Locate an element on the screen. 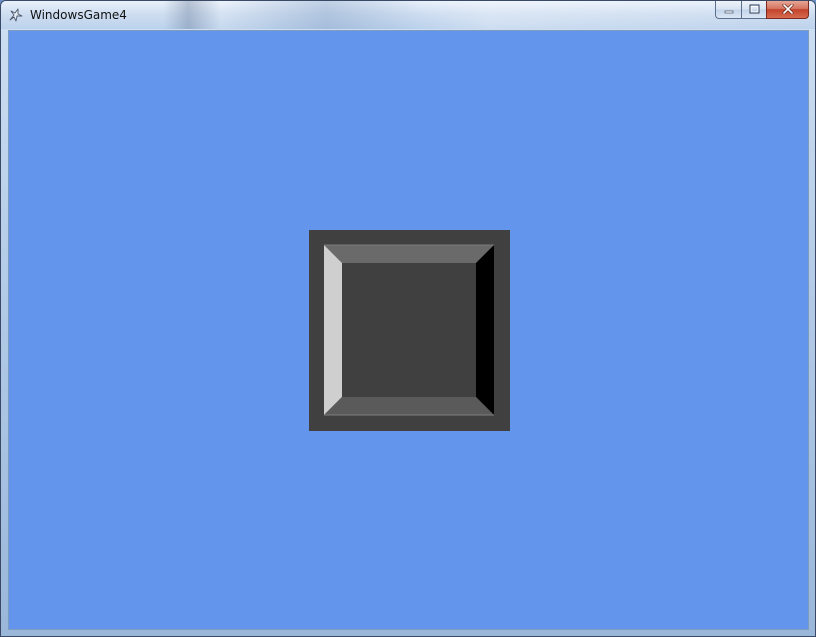  maximize-button is located at coordinates (753, 10).